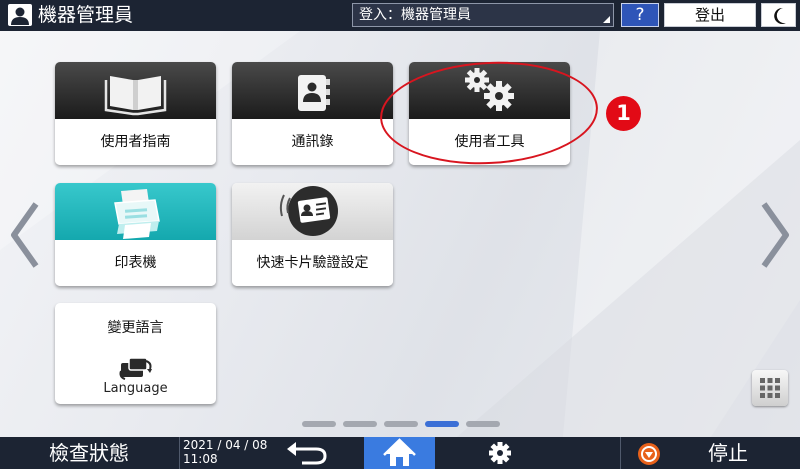 The width and height of the screenshot is (800, 469). Describe the element at coordinates (442, 424) in the screenshot. I see `page-dot-active` at that location.